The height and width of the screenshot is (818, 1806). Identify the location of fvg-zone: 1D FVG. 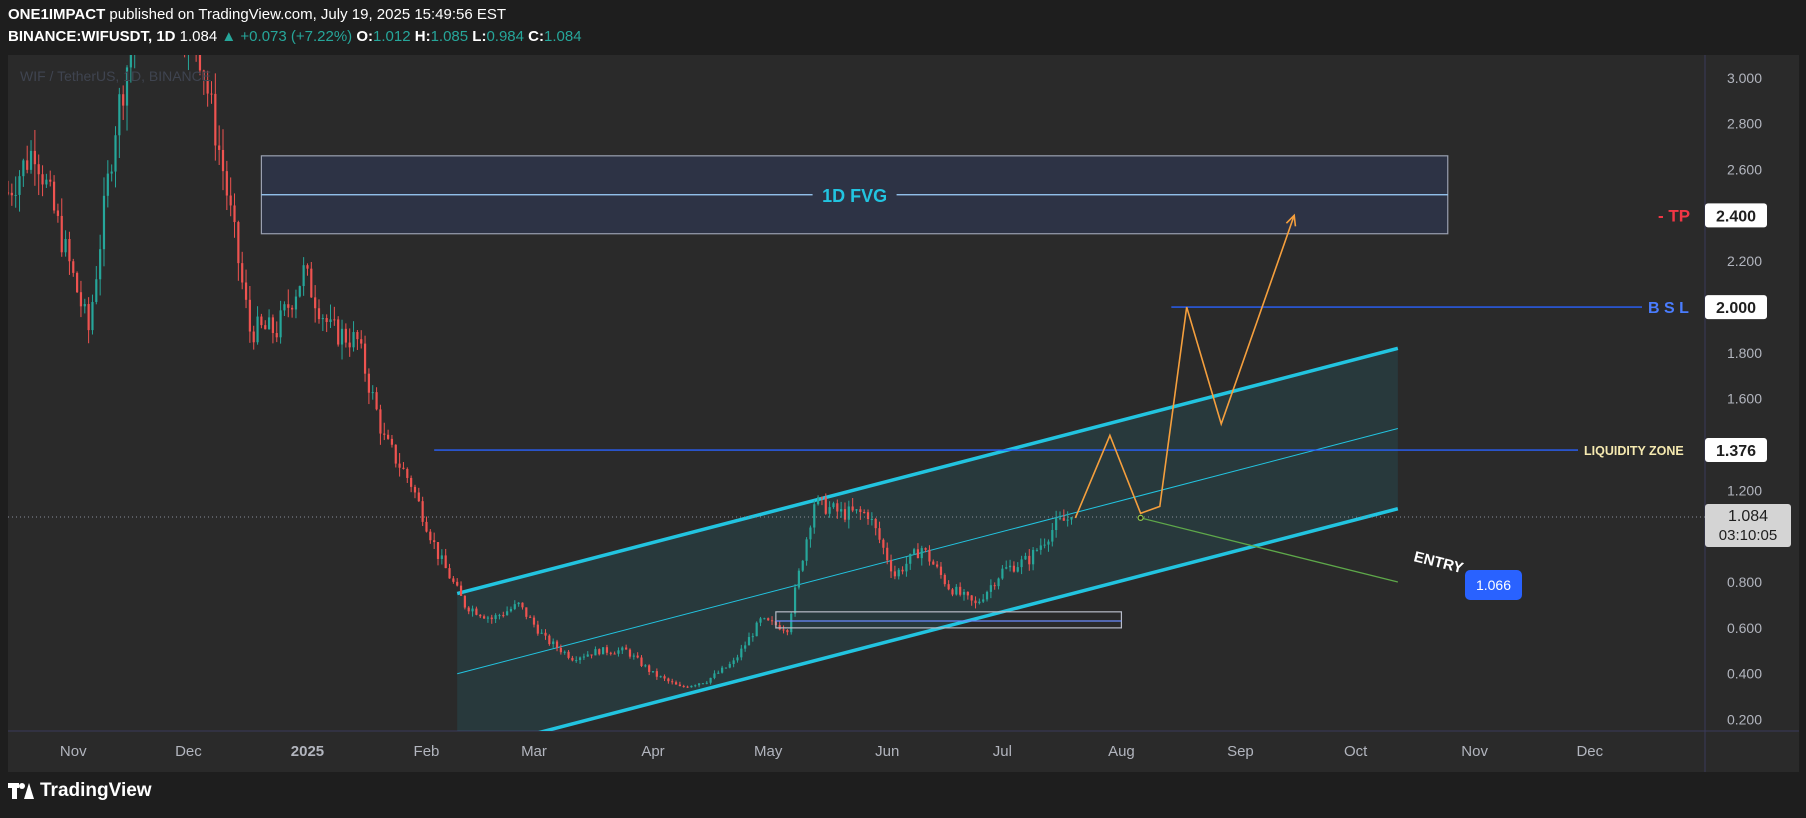
(854, 195).